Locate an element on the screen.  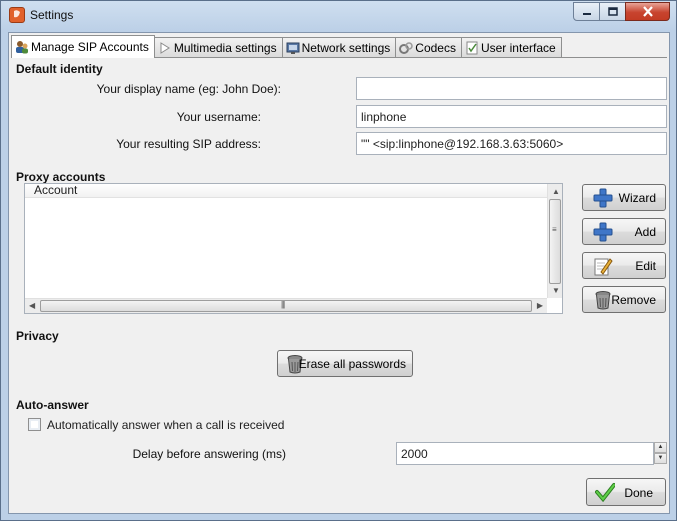
add-button-label: Add is located at coordinates (645, 232).